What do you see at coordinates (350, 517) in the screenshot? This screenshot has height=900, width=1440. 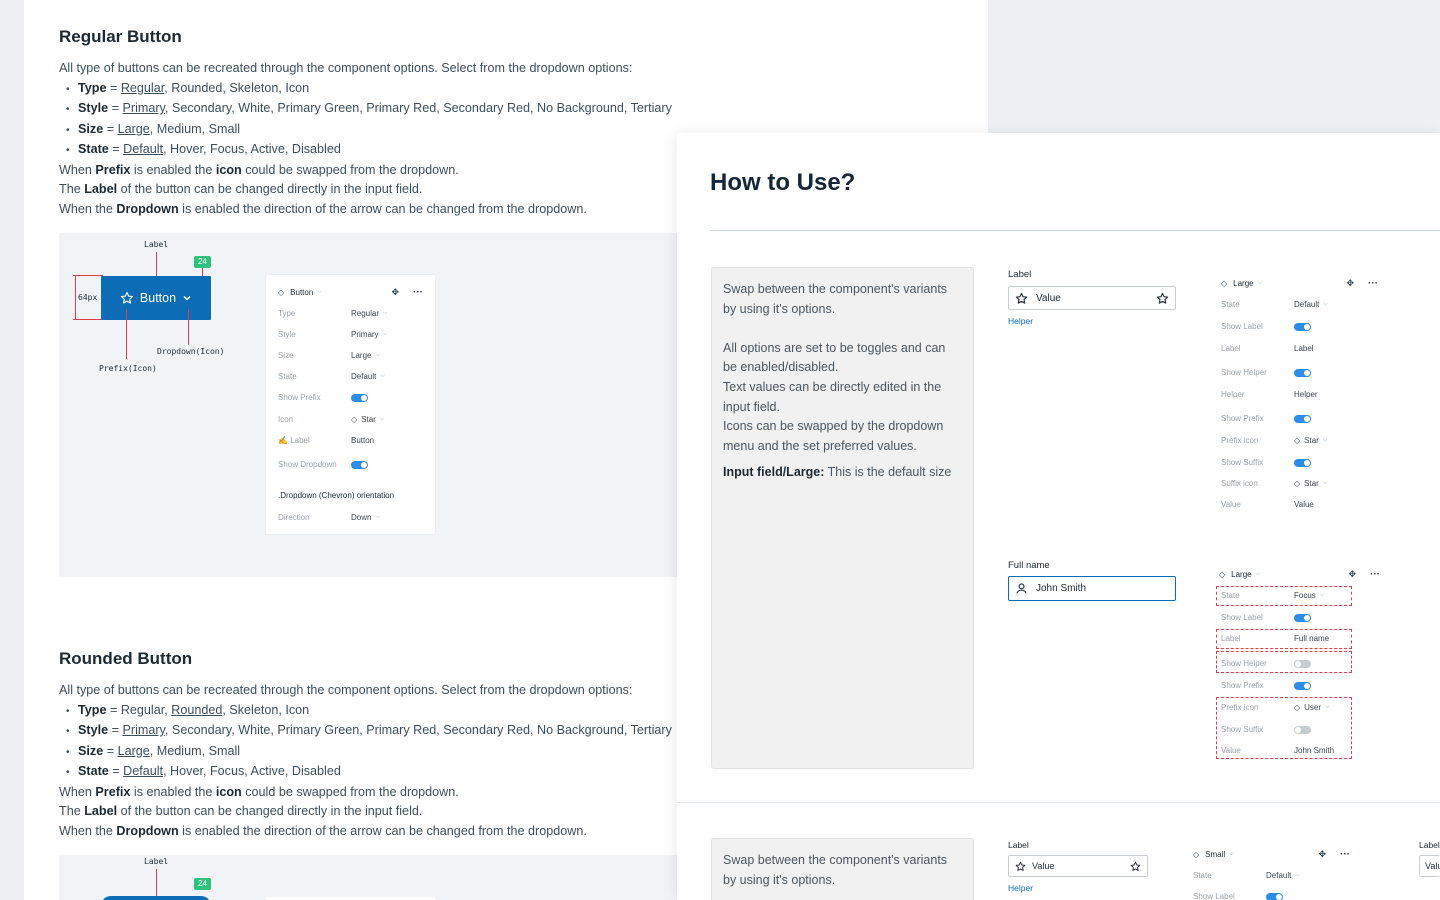 I see `prop-row: Direction Down ⌵` at bounding box center [350, 517].